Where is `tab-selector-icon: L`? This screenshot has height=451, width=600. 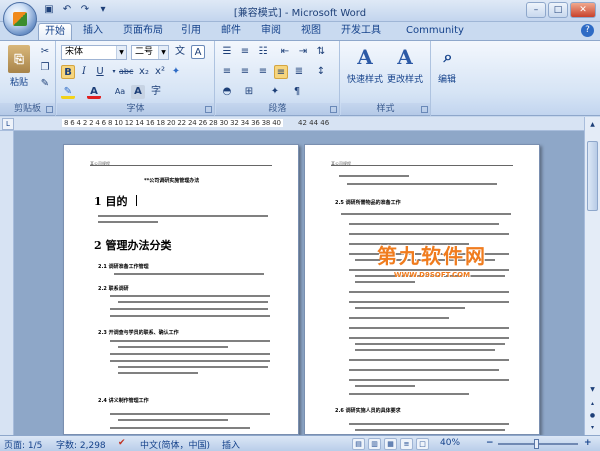 tab-selector-icon: L is located at coordinates (8, 124).